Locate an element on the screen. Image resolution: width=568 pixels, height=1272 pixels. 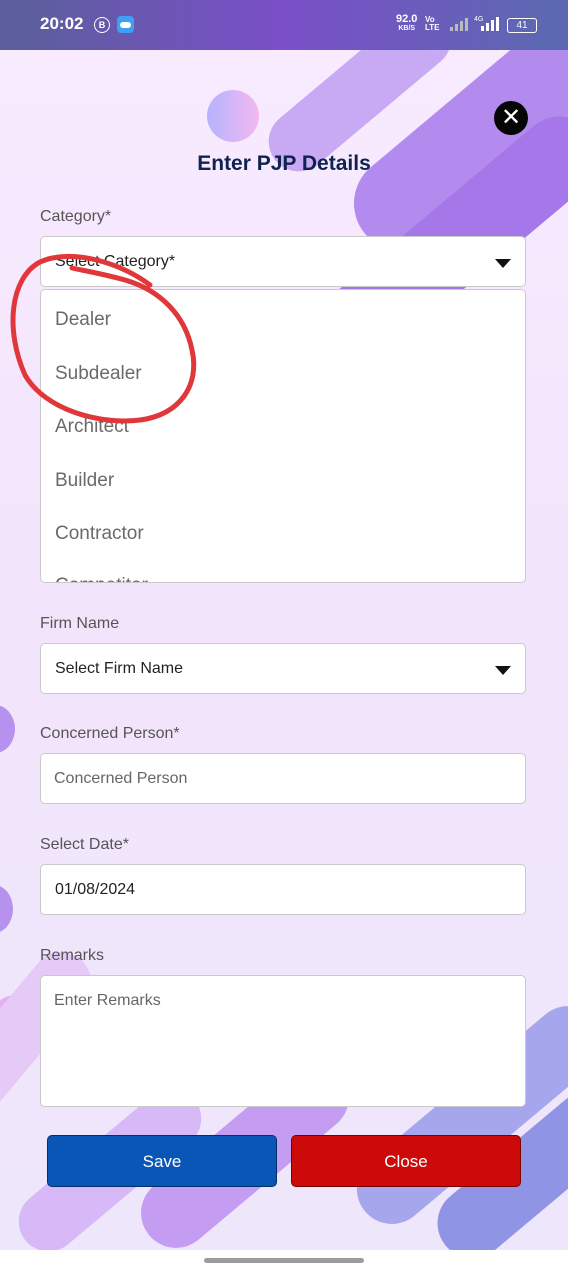
signal-icon is located at coordinates (459, 24).